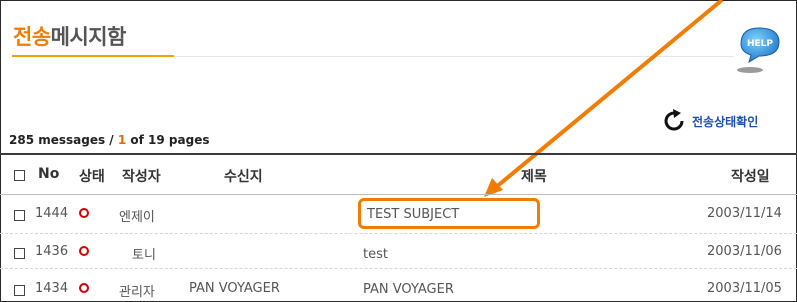 The width and height of the screenshot is (797, 302). What do you see at coordinates (408, 289) in the screenshot?
I see `row-subject-link: PAN VOYAGER` at bounding box center [408, 289].